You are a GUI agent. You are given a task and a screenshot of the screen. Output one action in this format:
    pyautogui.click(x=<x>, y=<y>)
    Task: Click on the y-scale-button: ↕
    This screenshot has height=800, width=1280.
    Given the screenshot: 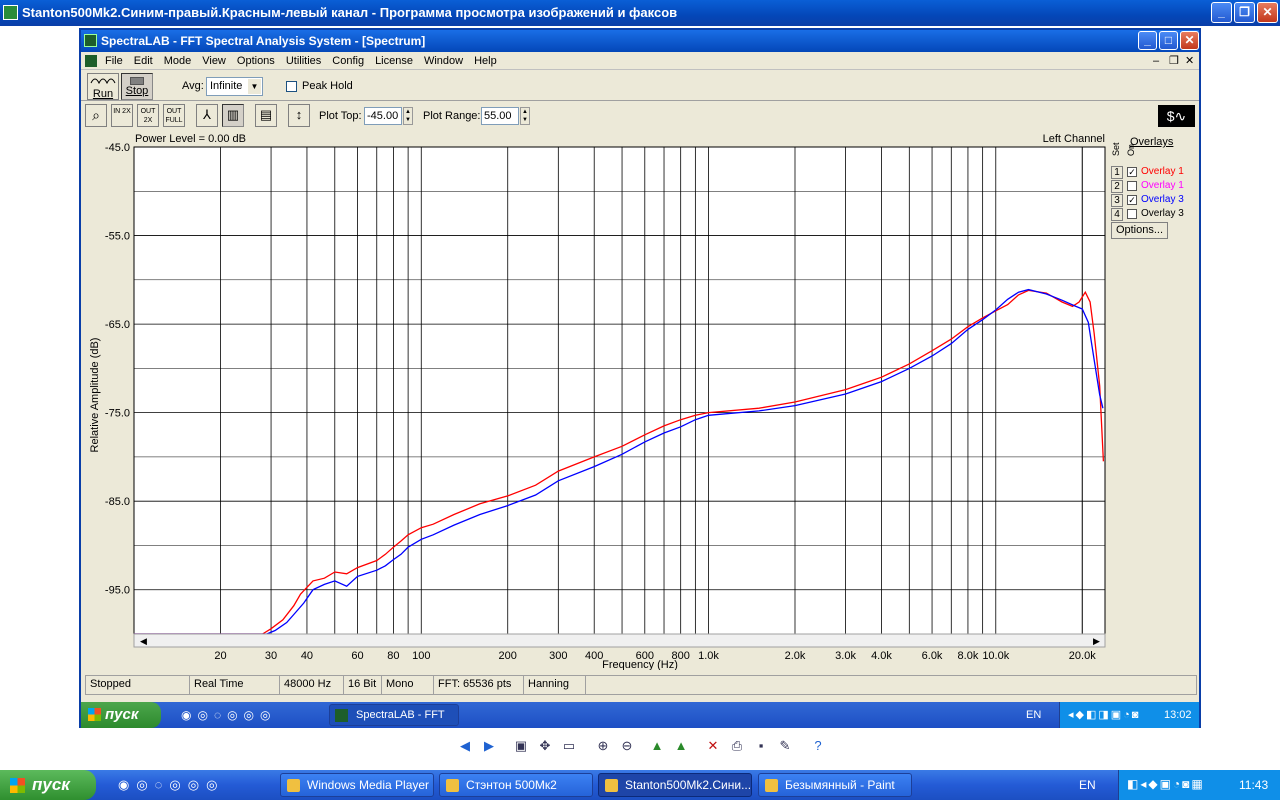 What is the action you would take?
    pyautogui.click(x=299, y=115)
    